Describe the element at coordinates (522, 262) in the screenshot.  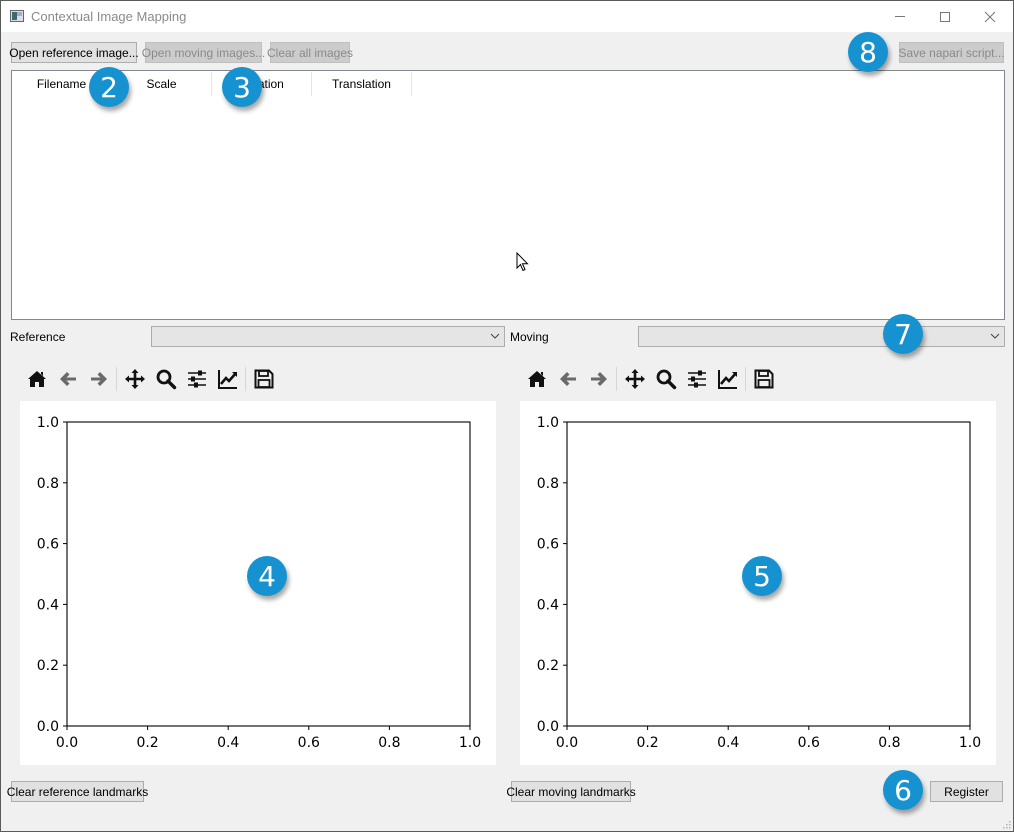
I see `mouse-cursor-icon` at that location.